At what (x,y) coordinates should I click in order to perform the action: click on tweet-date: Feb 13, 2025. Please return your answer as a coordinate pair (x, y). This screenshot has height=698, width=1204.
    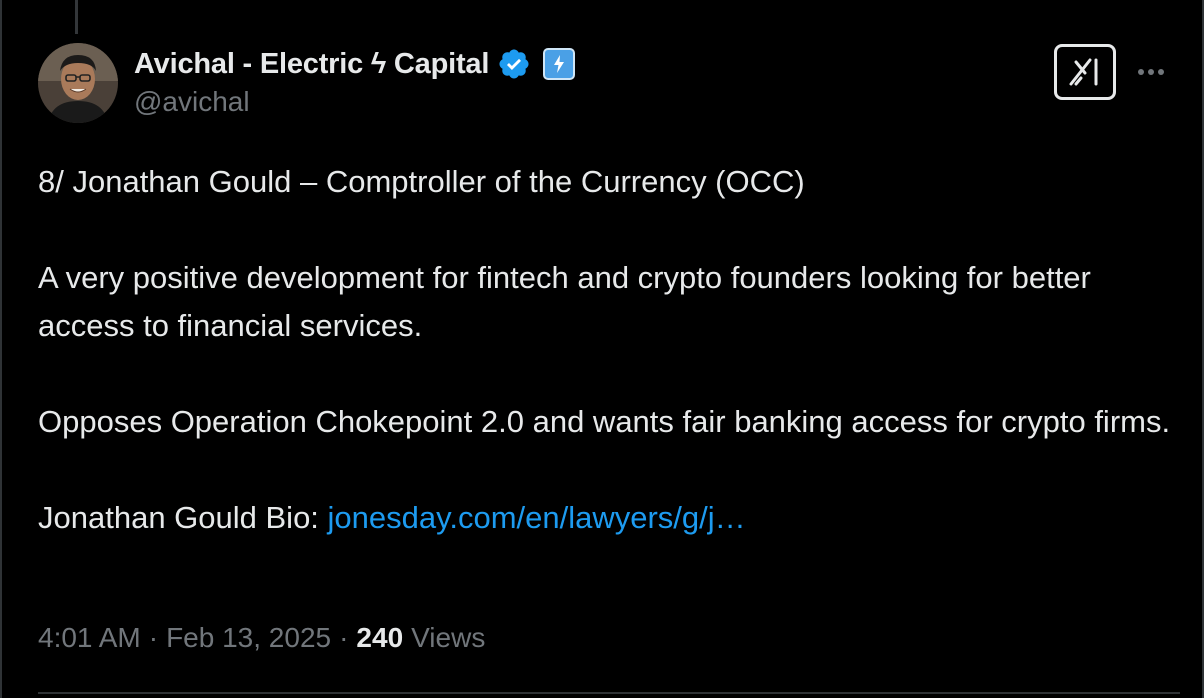
    Looking at the image, I should click on (248, 638).